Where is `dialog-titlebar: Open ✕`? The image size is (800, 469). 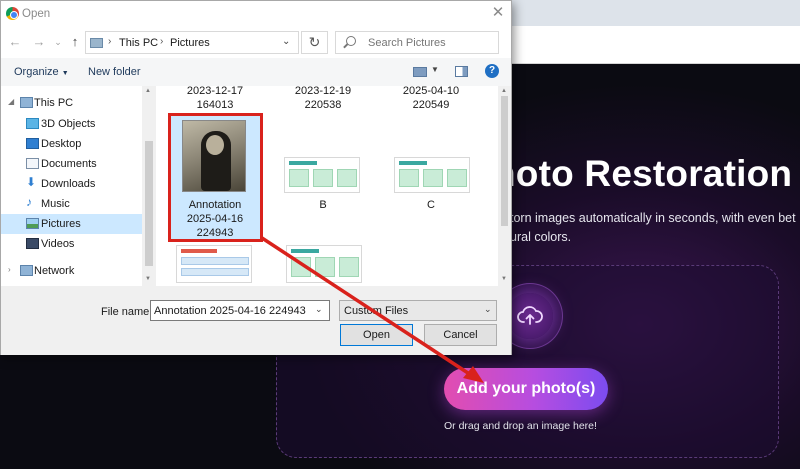 dialog-titlebar: Open ✕ is located at coordinates (256, 14).